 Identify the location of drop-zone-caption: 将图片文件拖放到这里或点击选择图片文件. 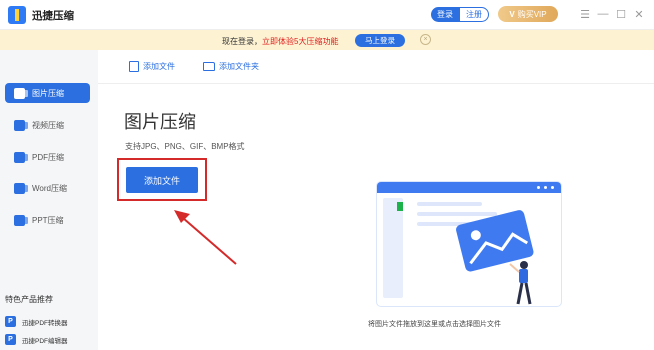
(434, 324).